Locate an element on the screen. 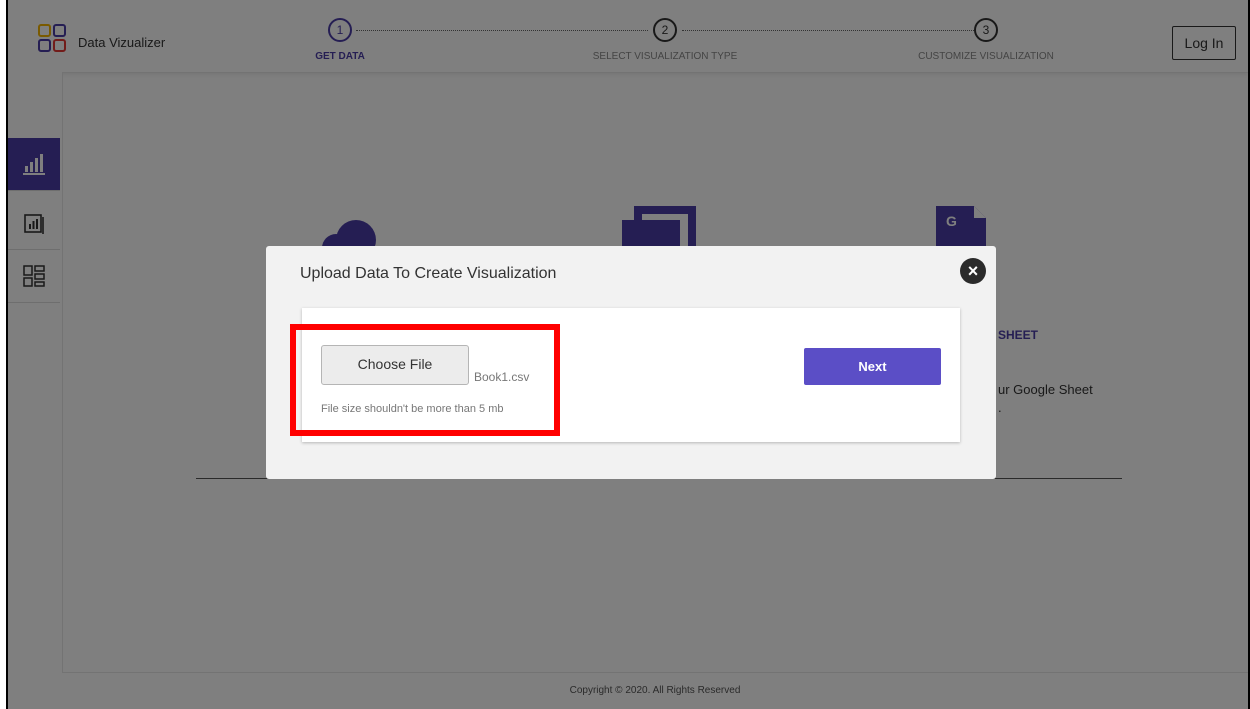 The height and width of the screenshot is (709, 1250). highlight-box is located at coordinates (425, 380).